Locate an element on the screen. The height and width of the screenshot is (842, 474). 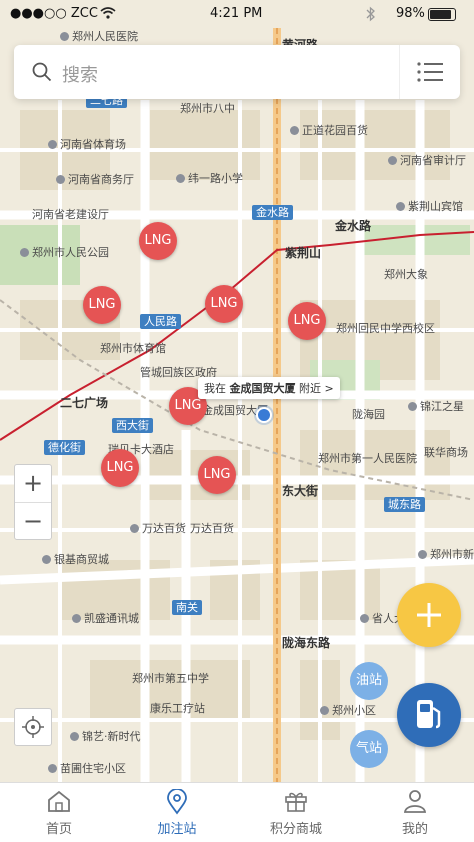
tab-home: 首页 is located at coordinates (59, 812).